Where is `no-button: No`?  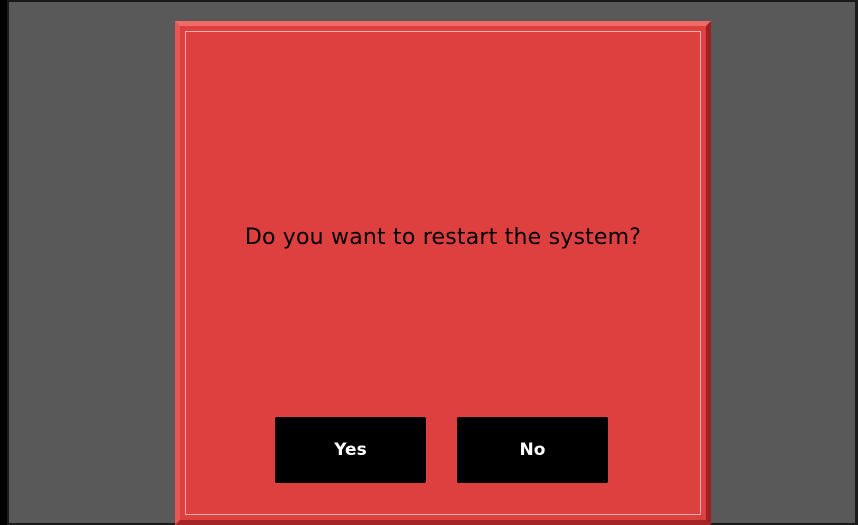
no-button: No is located at coordinates (532, 450).